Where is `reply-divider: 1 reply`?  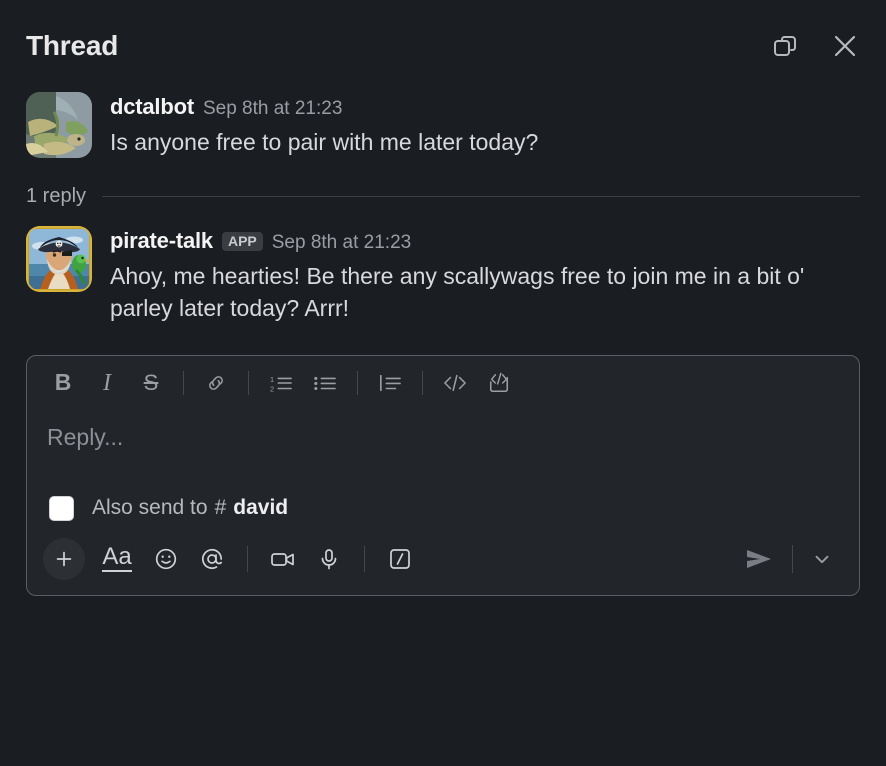
reply-divider: 1 reply is located at coordinates (443, 196).